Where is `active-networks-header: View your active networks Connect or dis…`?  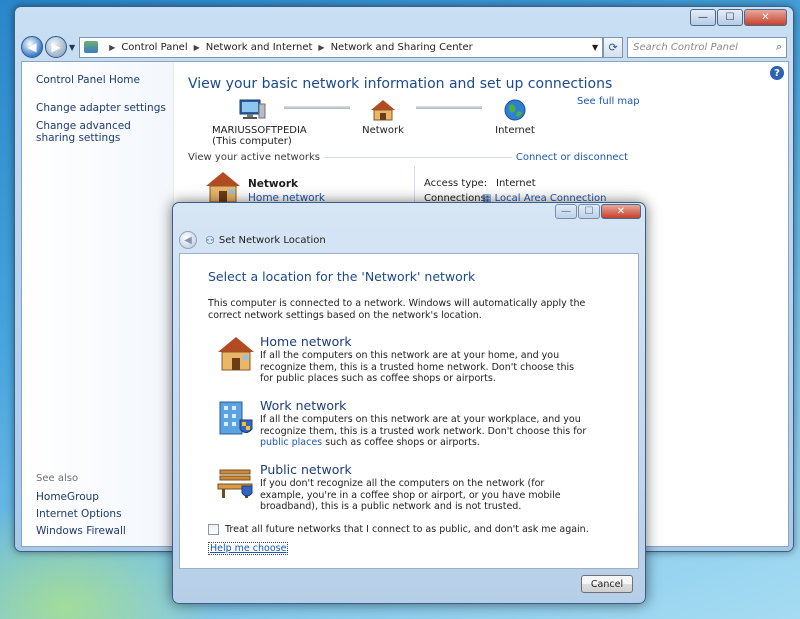
active-networks-header: View your active networks Connect or dis… is located at coordinates (408, 157).